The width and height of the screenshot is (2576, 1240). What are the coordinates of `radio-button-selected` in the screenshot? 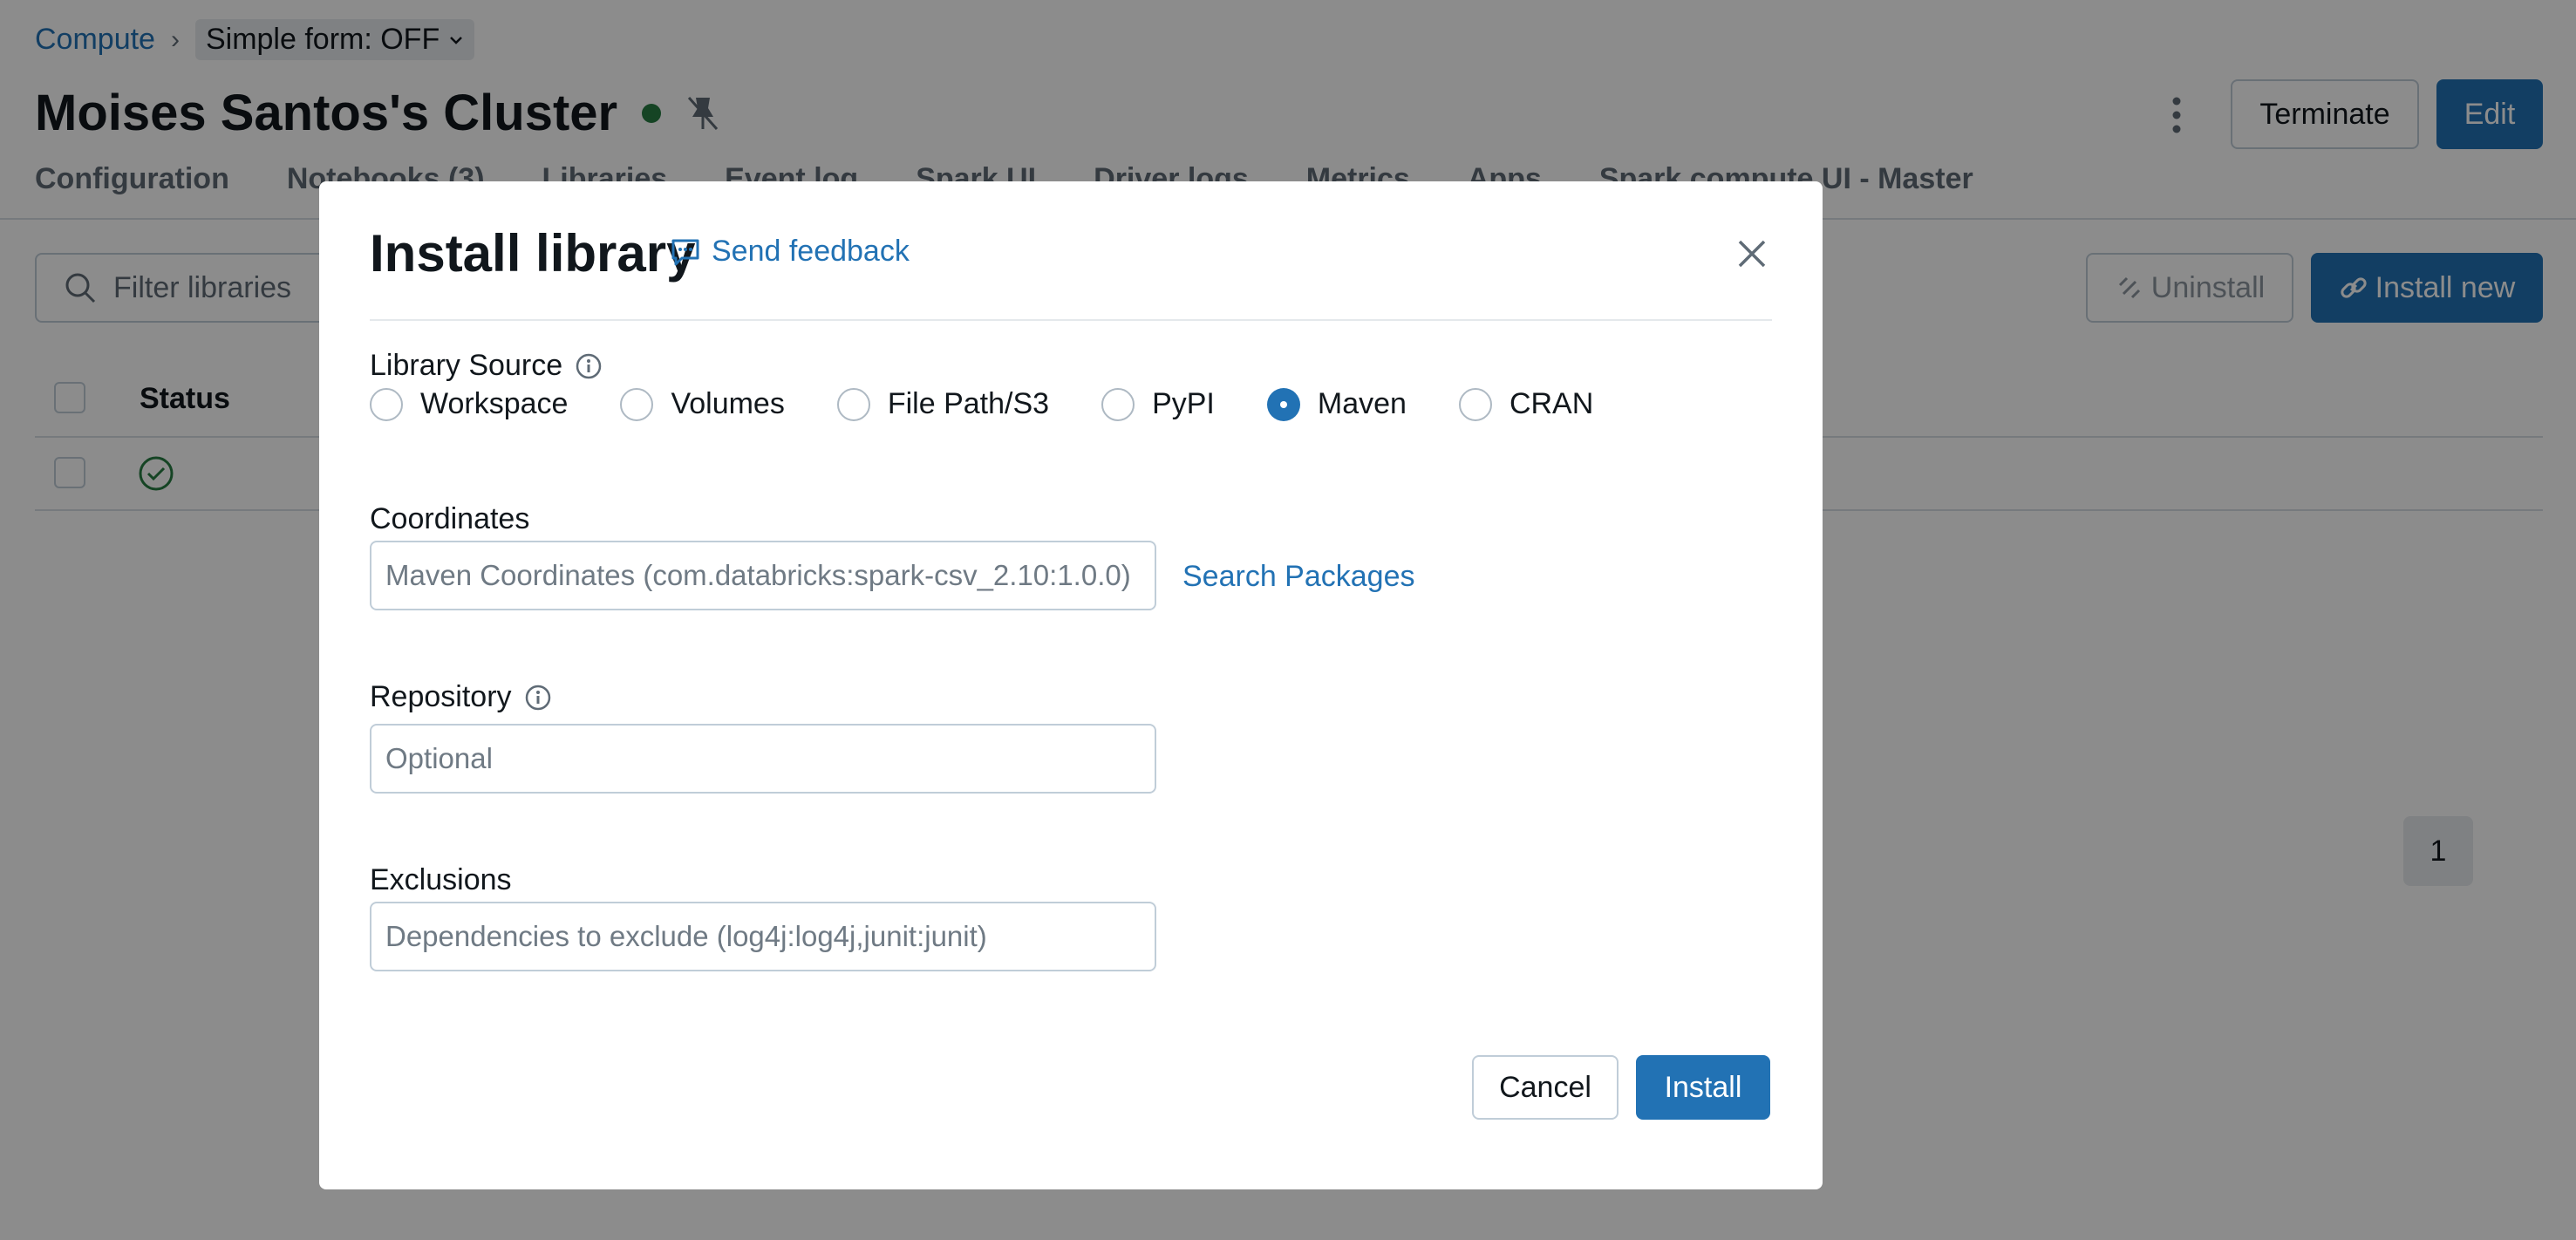 It's located at (1283, 404).